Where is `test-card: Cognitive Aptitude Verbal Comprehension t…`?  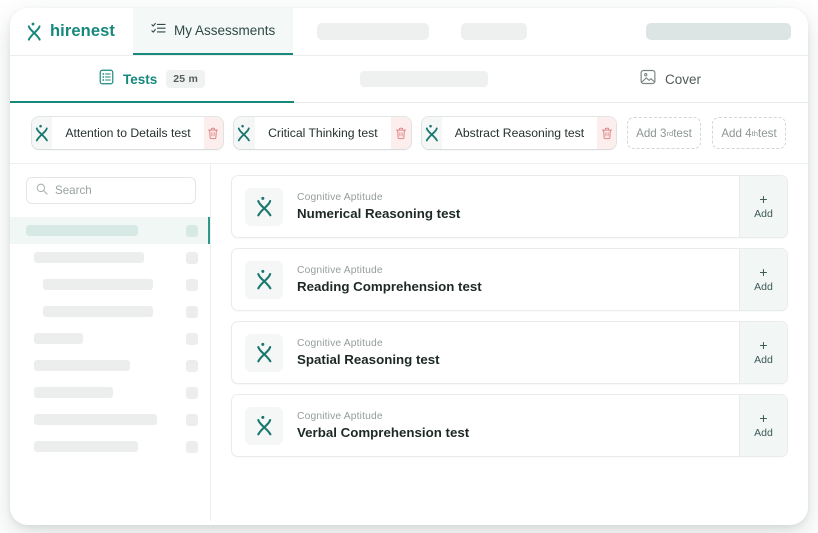 test-card: Cognitive Aptitude Verbal Comprehension t… is located at coordinates (509, 425).